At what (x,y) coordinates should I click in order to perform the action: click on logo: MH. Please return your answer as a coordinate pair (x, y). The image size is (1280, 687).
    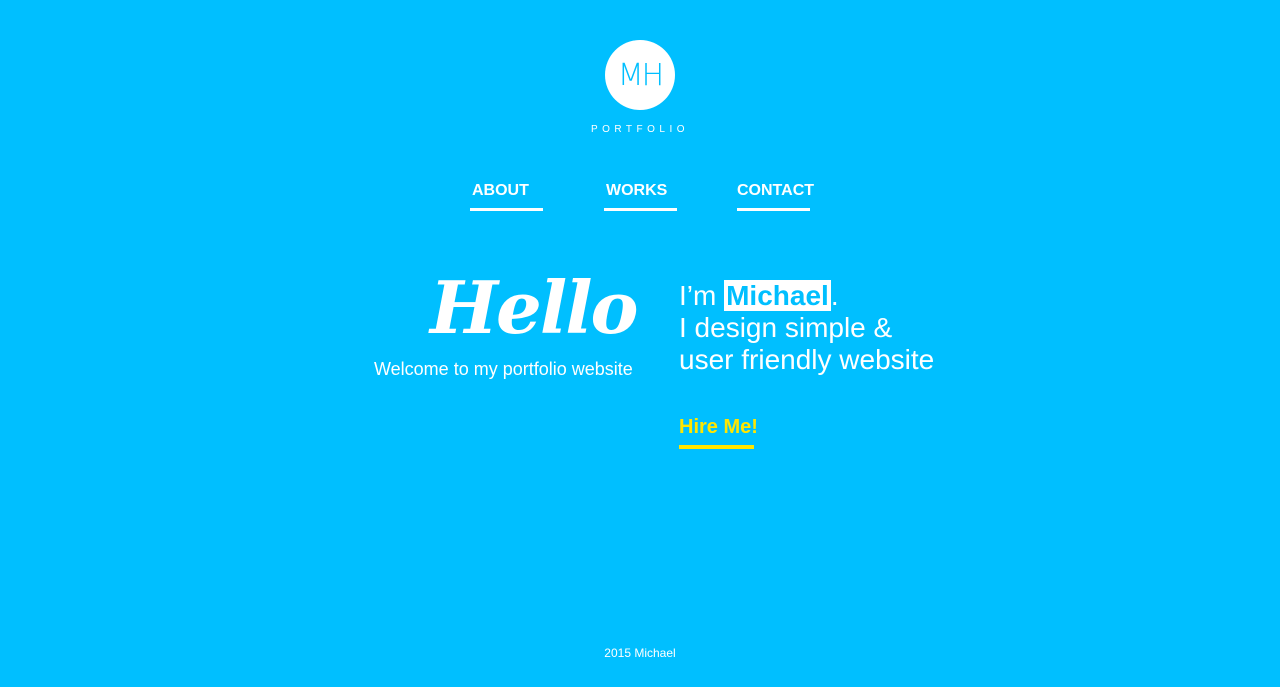
    Looking at the image, I should click on (640, 75).